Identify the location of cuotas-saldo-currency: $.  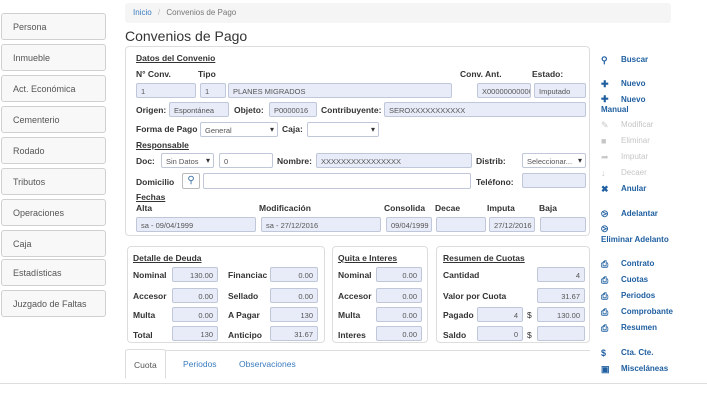
(529, 335).